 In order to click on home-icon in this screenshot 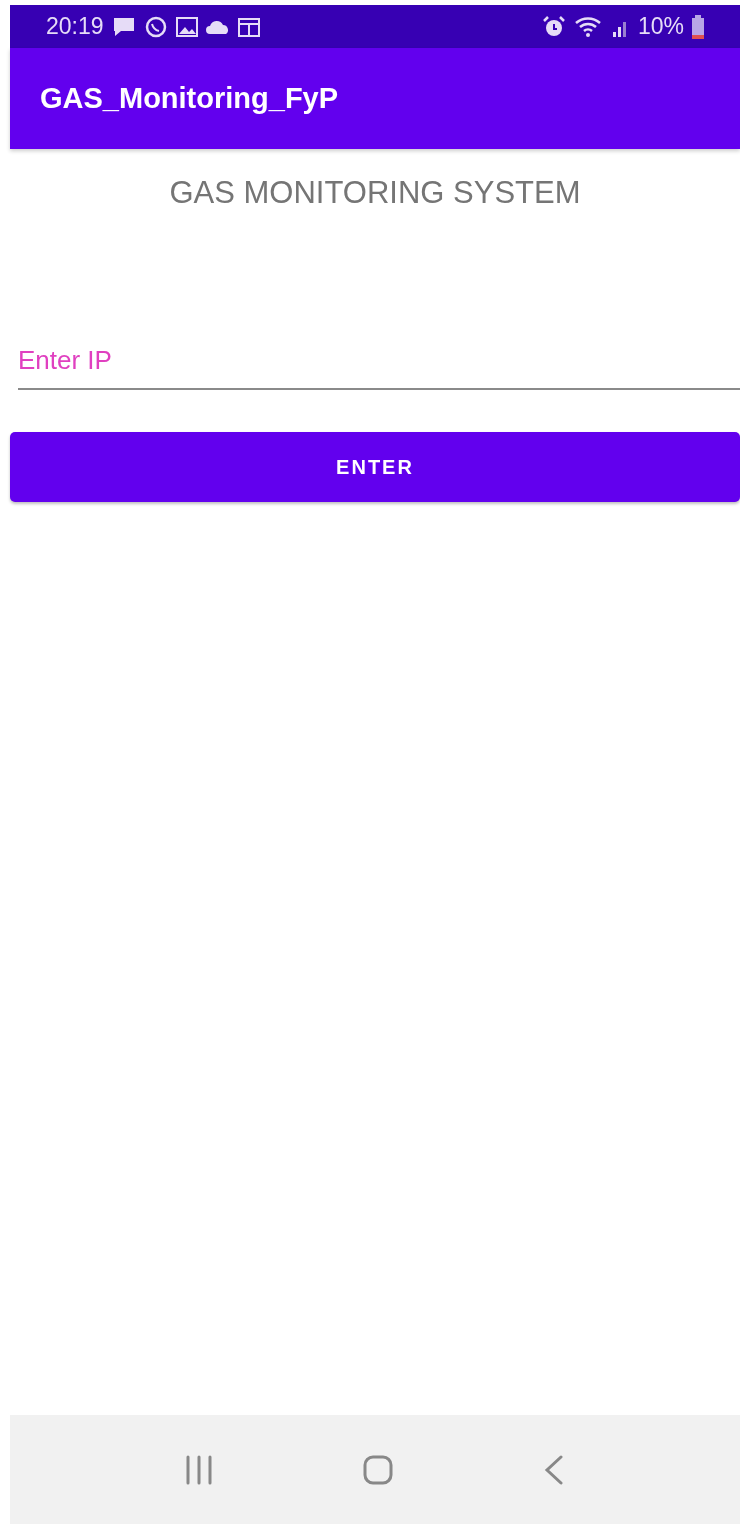, I will do `click(378, 1469)`.